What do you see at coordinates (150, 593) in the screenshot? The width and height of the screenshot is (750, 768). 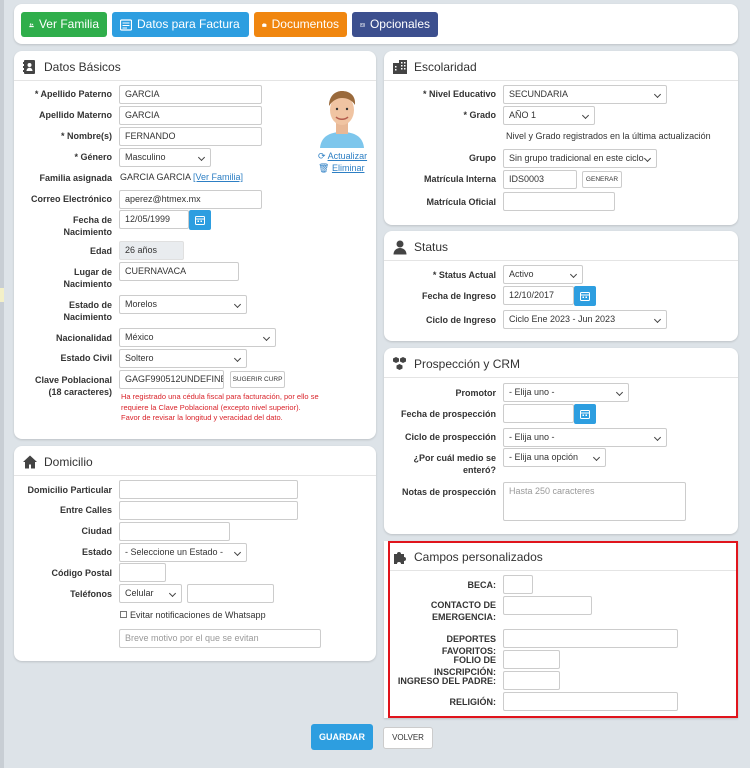 I see `telefono-tipo-select: Celular` at bounding box center [150, 593].